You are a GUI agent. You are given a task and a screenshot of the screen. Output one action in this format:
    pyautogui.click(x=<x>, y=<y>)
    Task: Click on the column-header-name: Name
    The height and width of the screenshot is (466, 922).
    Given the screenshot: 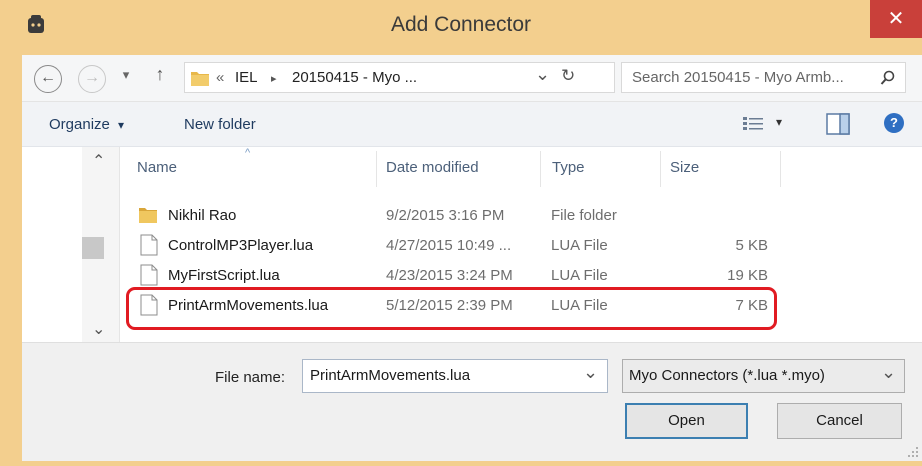 What is the action you would take?
    pyautogui.click(x=157, y=167)
    